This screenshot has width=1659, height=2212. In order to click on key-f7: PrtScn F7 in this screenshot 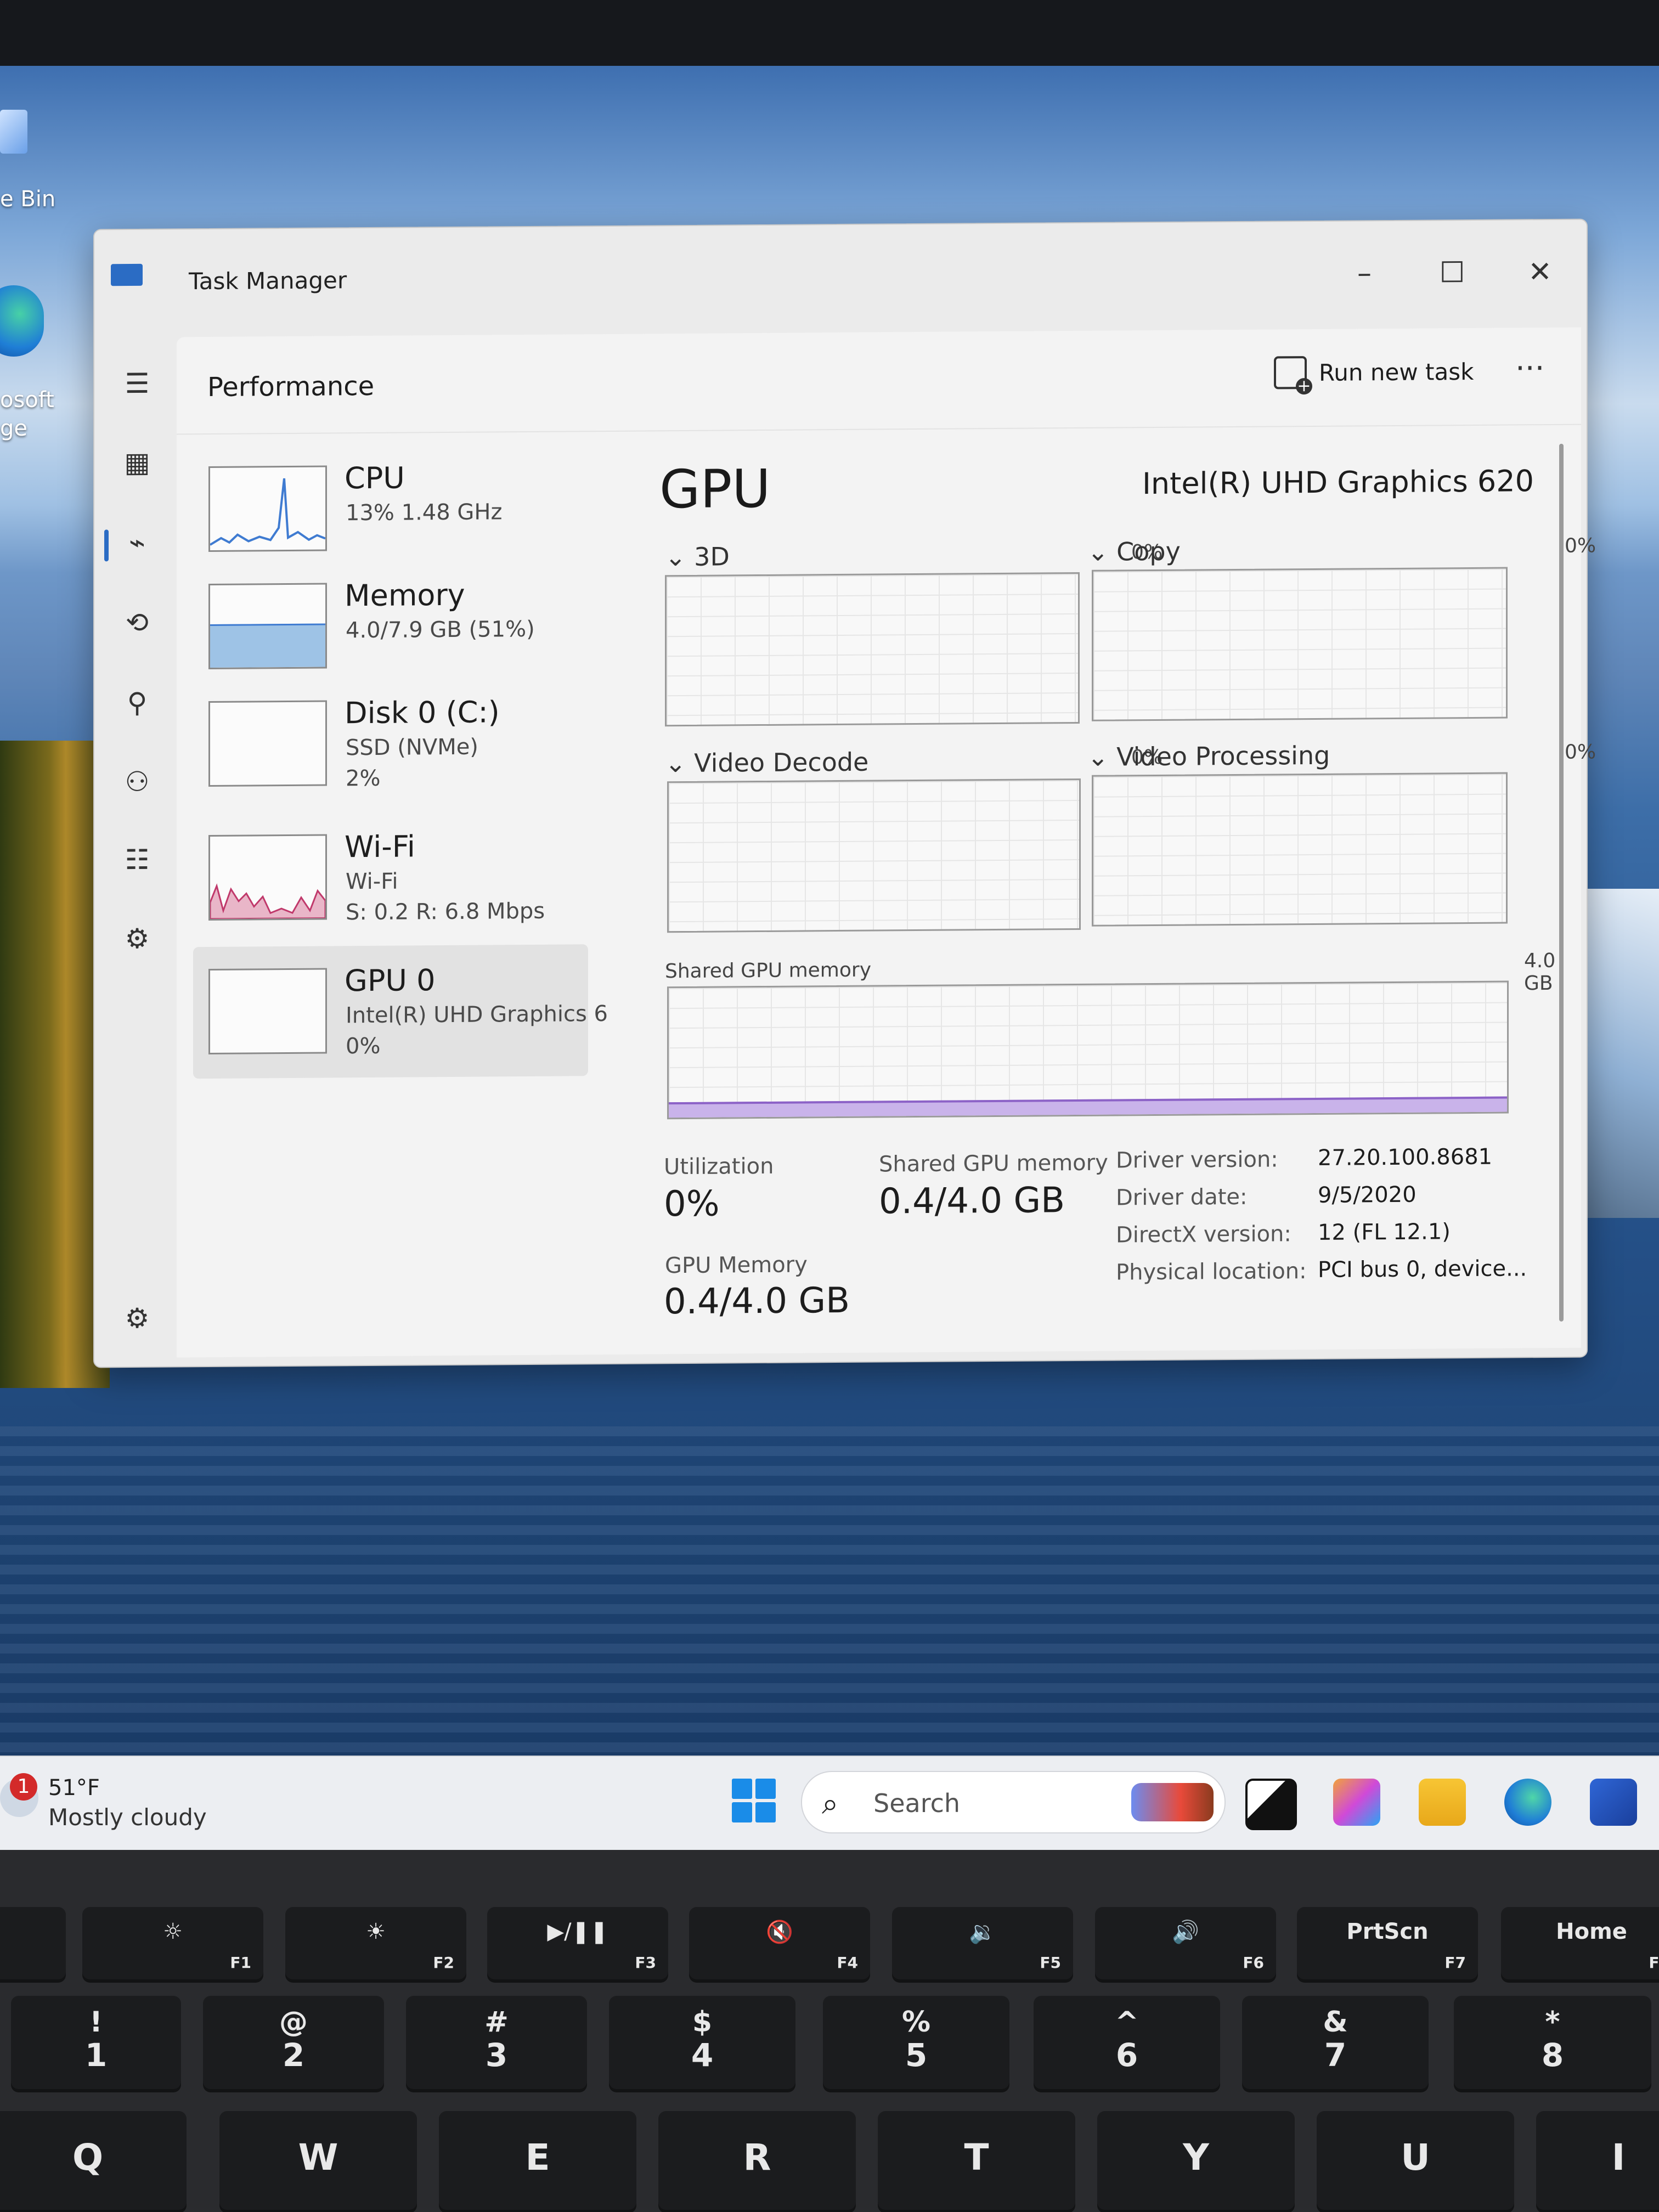, I will do `click(1387, 1943)`.